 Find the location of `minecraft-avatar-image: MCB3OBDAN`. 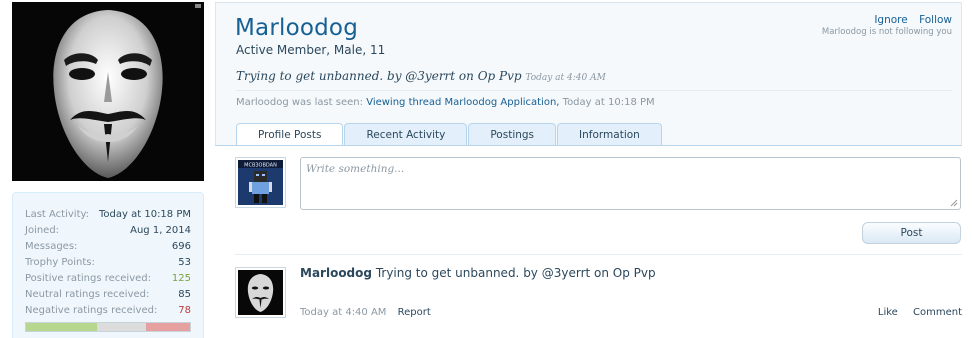

minecraft-avatar-image: MCB3OBDAN is located at coordinates (260, 182).